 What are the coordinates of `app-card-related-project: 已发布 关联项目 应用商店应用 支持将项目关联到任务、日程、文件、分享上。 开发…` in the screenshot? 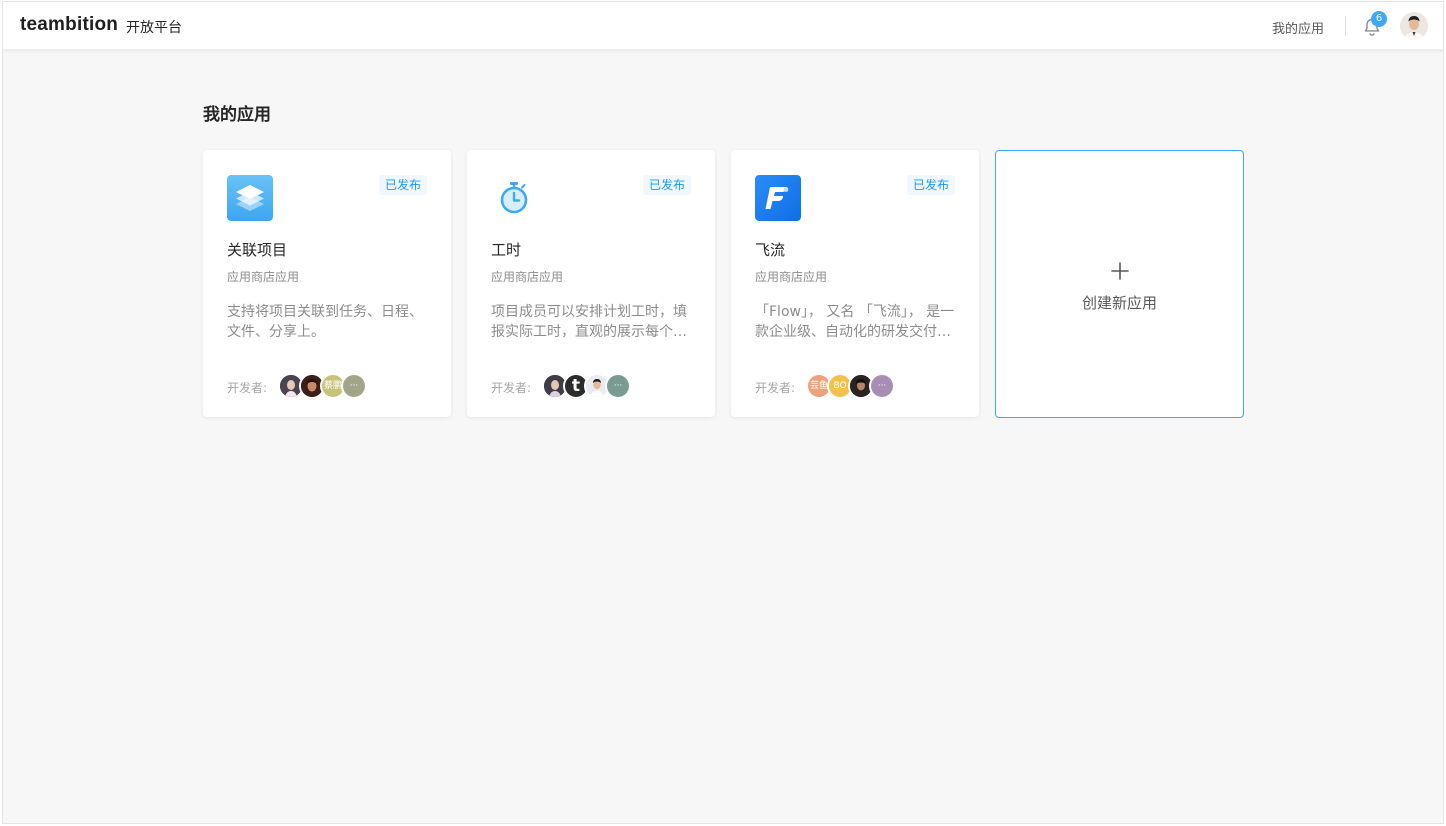 It's located at (327, 283).